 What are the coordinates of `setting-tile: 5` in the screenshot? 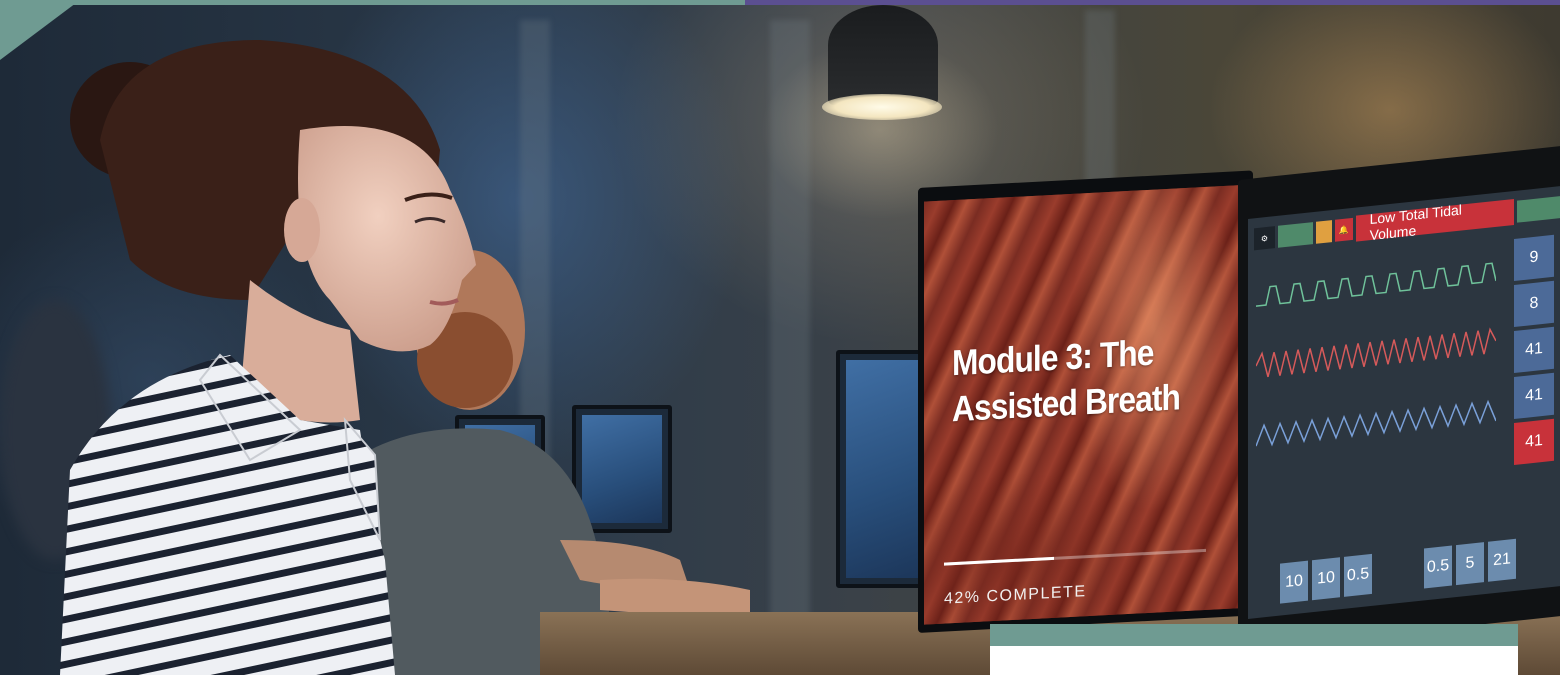 It's located at (1470, 564).